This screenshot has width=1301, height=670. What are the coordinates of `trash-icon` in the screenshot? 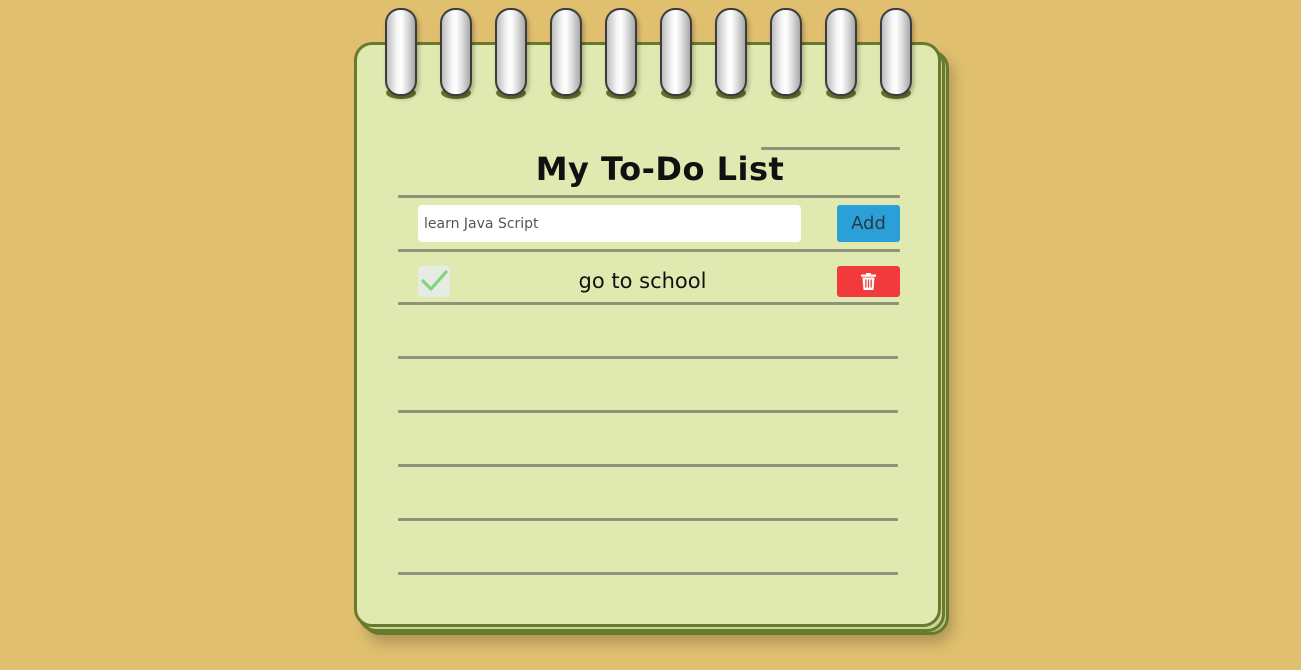 It's located at (868, 281).